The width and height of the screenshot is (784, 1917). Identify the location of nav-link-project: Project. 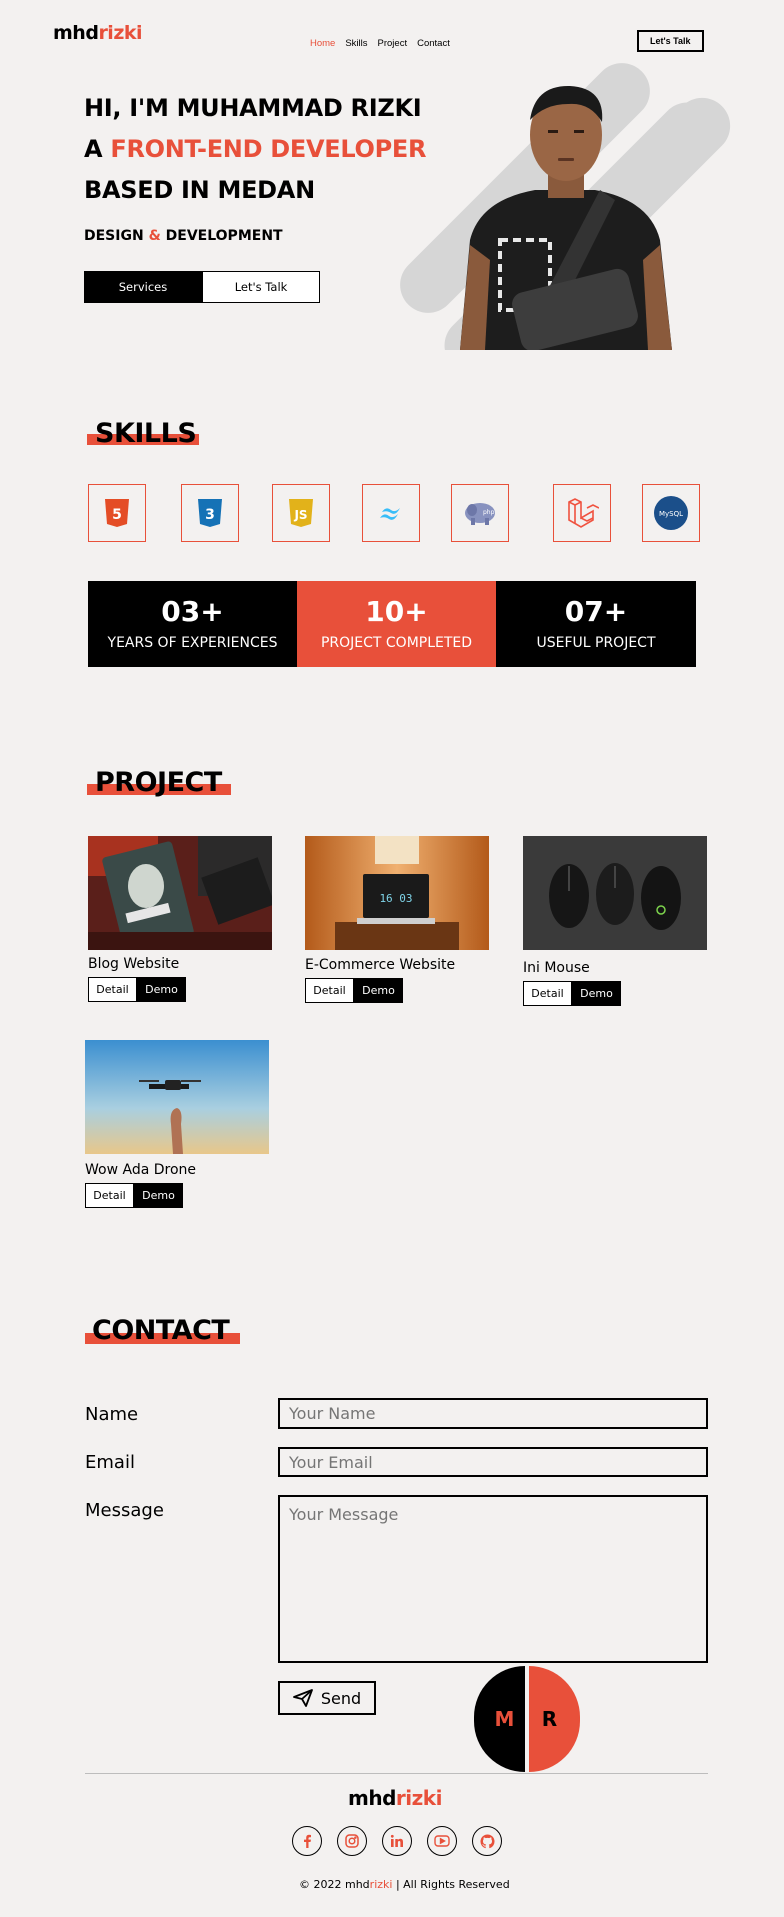
(393, 43).